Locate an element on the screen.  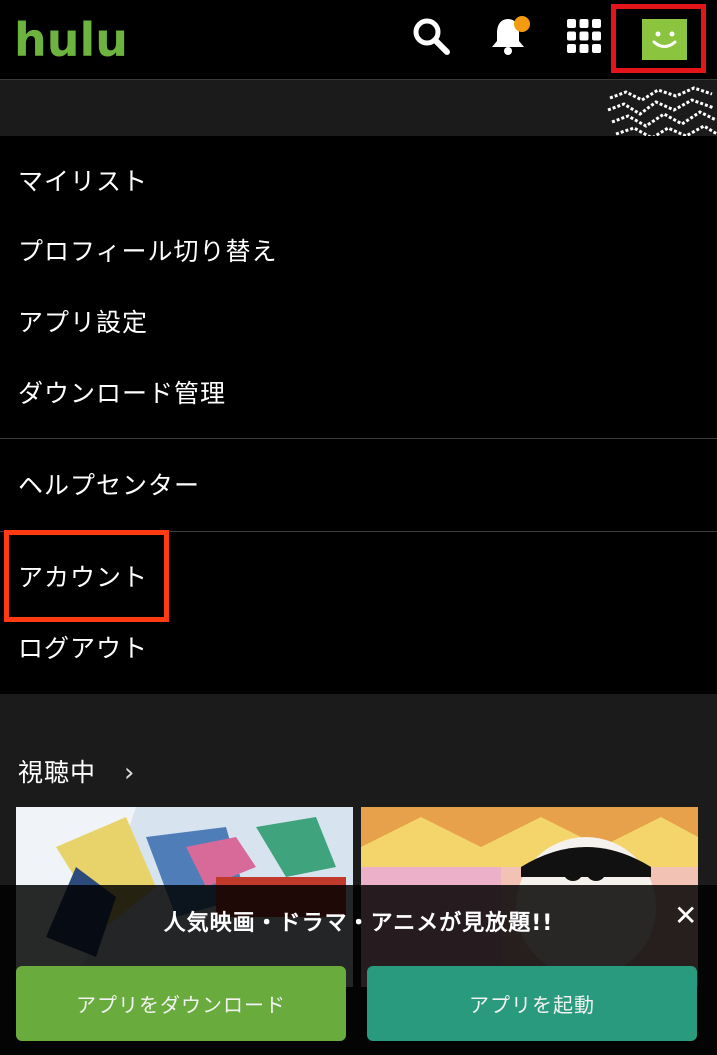
menu-divider is located at coordinates (358, 438).